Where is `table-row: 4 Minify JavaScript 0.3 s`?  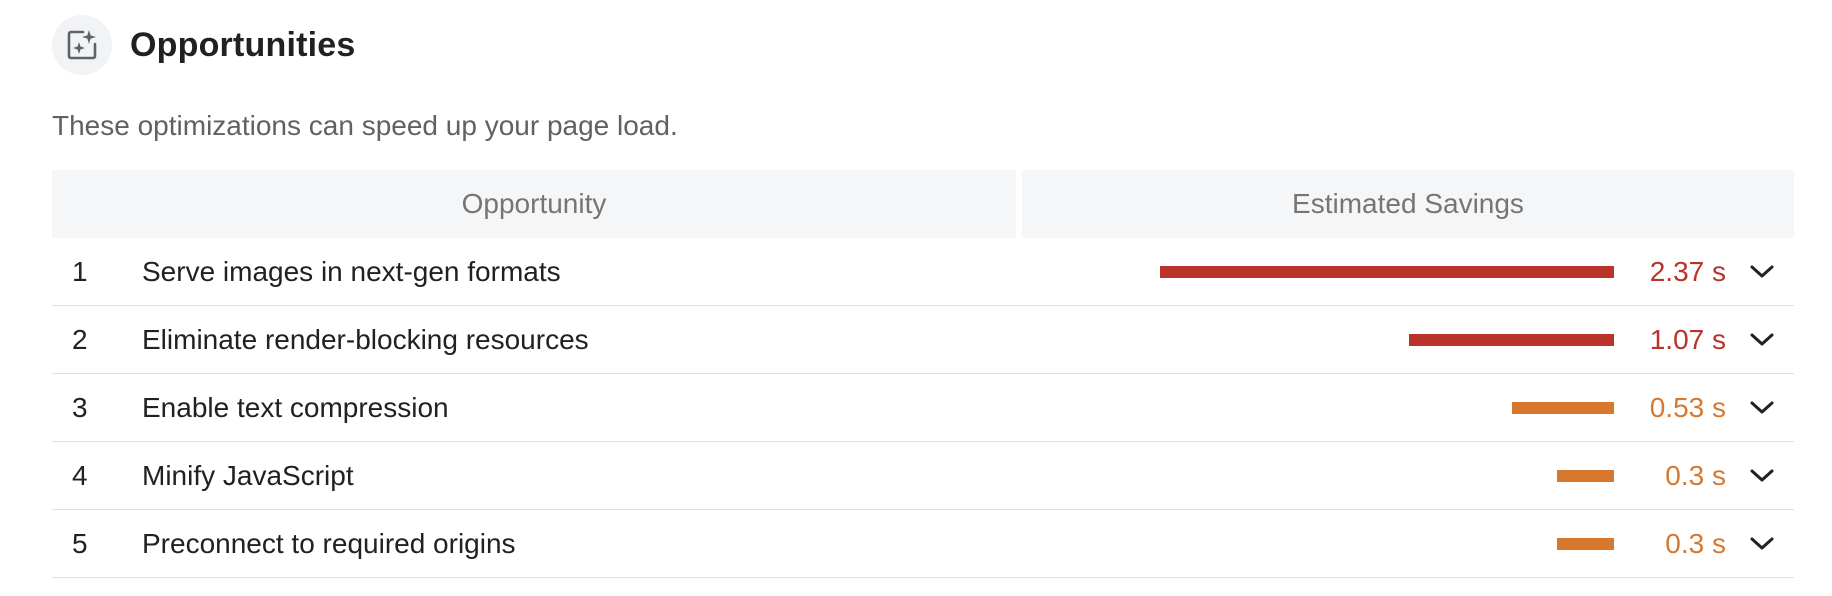 table-row: 4 Minify JavaScript 0.3 s is located at coordinates (923, 476).